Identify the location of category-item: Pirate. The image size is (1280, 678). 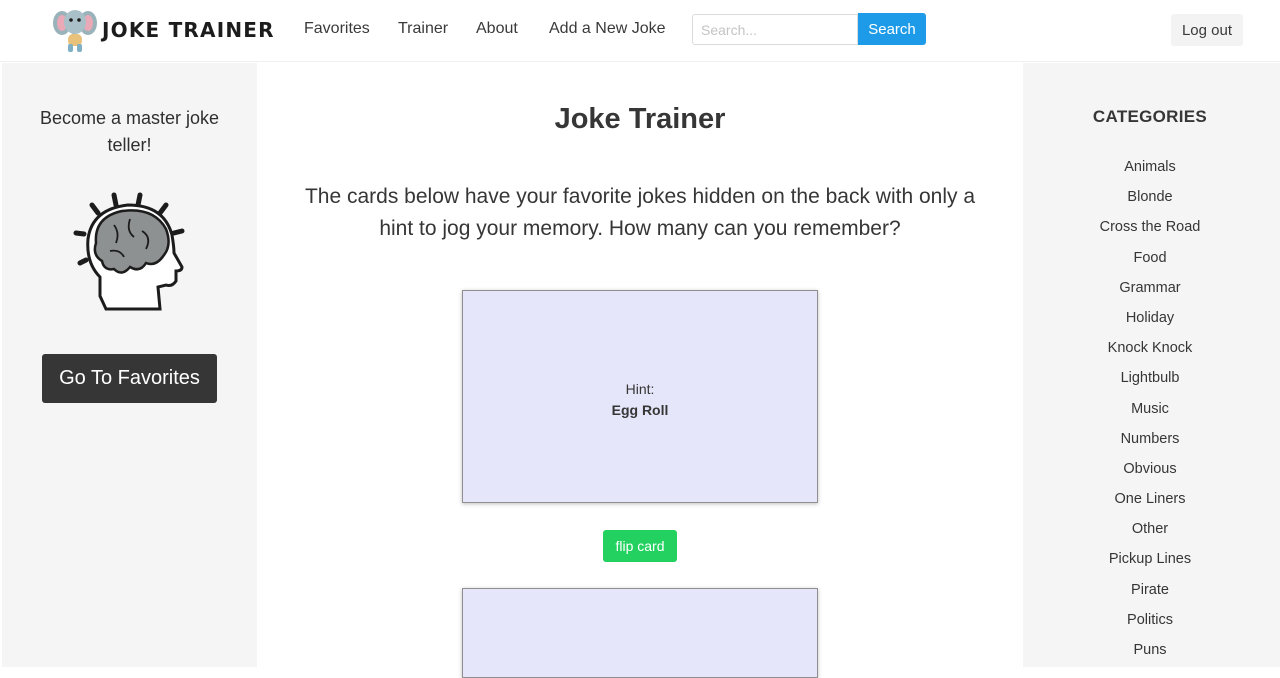
(1150, 593).